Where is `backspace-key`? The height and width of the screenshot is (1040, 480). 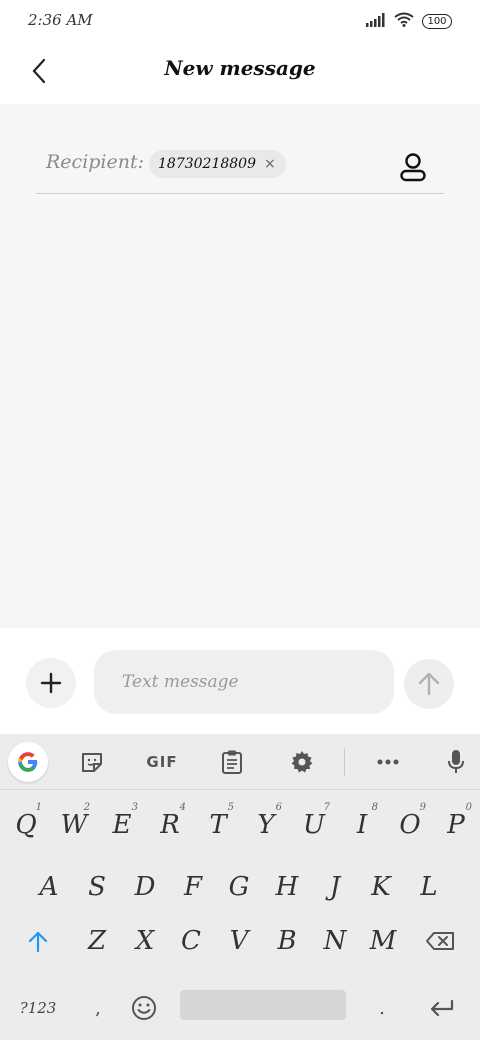
backspace-key is located at coordinates (440, 941).